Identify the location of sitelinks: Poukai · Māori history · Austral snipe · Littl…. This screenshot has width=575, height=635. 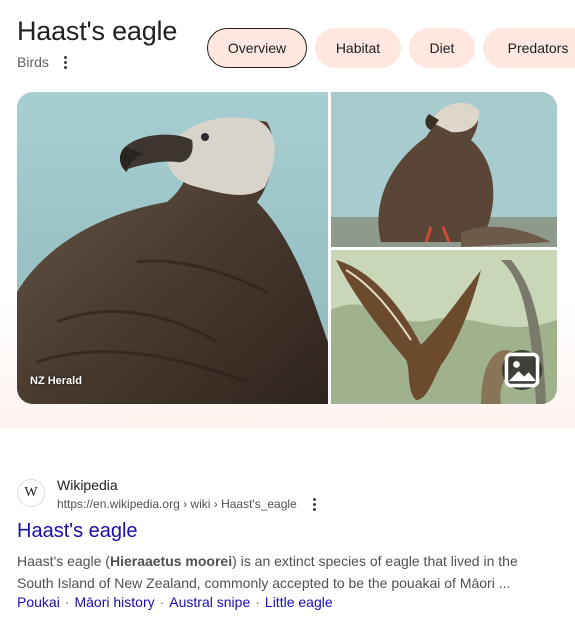
(175, 602).